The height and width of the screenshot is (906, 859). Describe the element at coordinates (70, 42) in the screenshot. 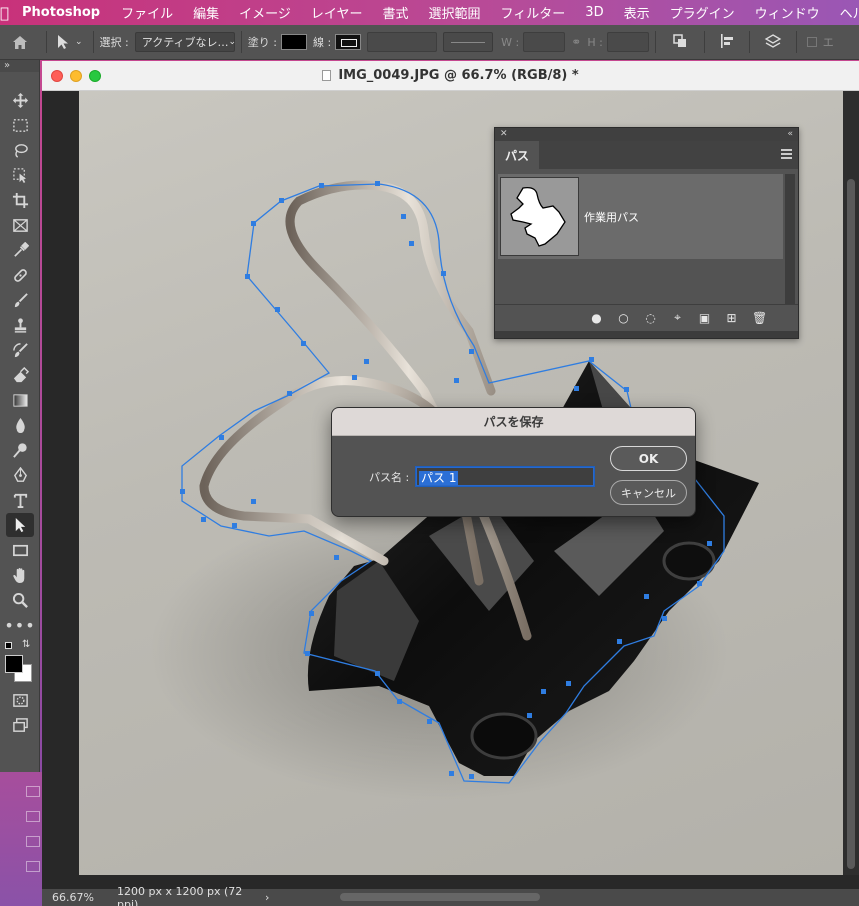

I see `path-selection-tool-icon: ⌄` at that location.